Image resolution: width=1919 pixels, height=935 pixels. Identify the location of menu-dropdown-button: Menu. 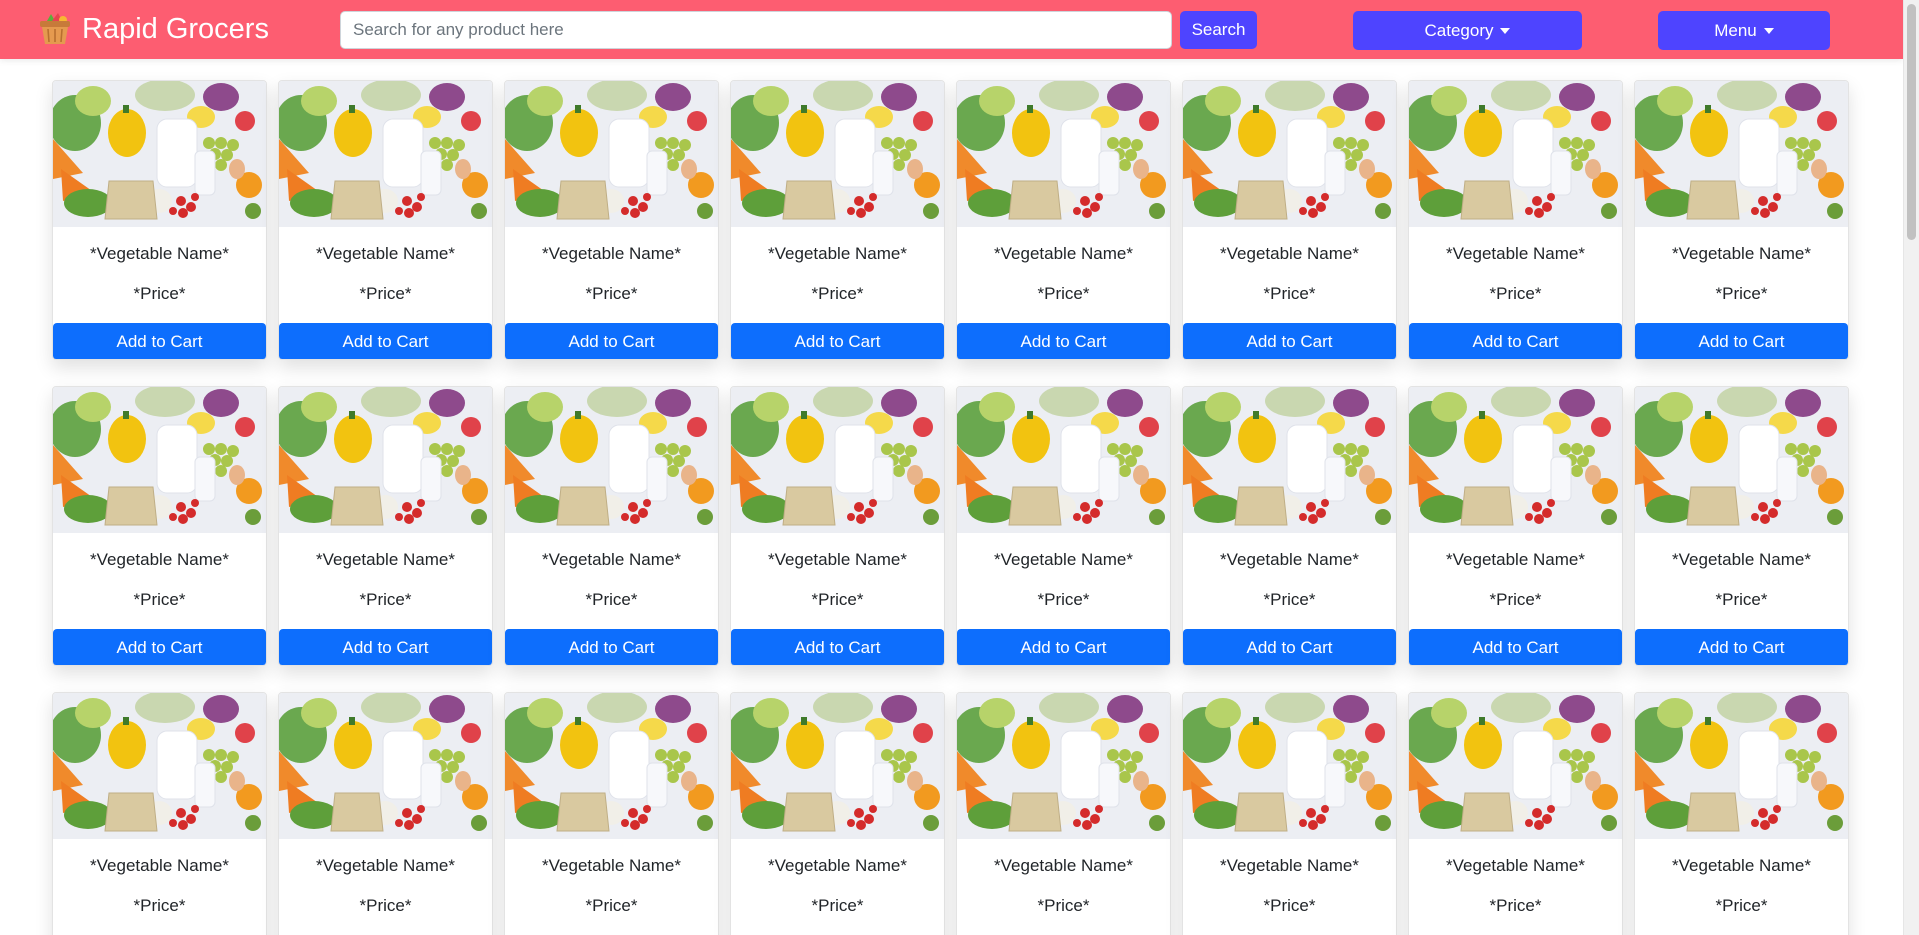
(1744, 30).